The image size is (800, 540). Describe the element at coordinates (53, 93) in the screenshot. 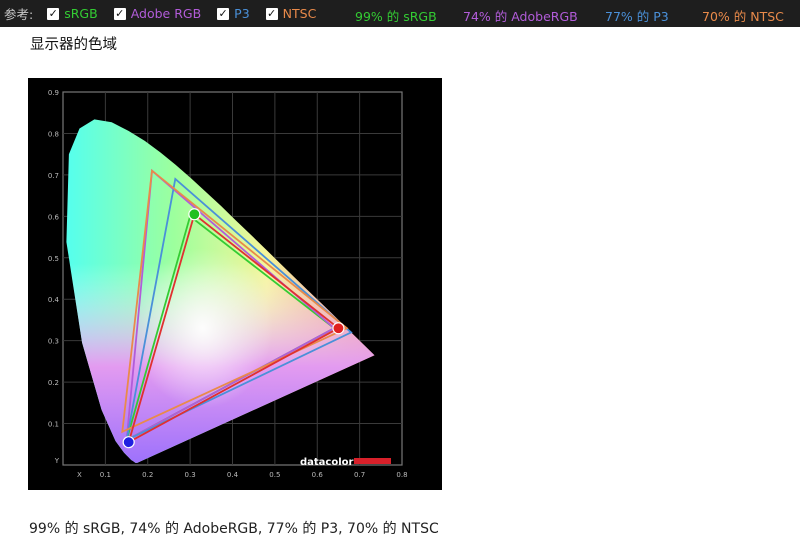

I see `y-tick-label: 0.9` at that location.